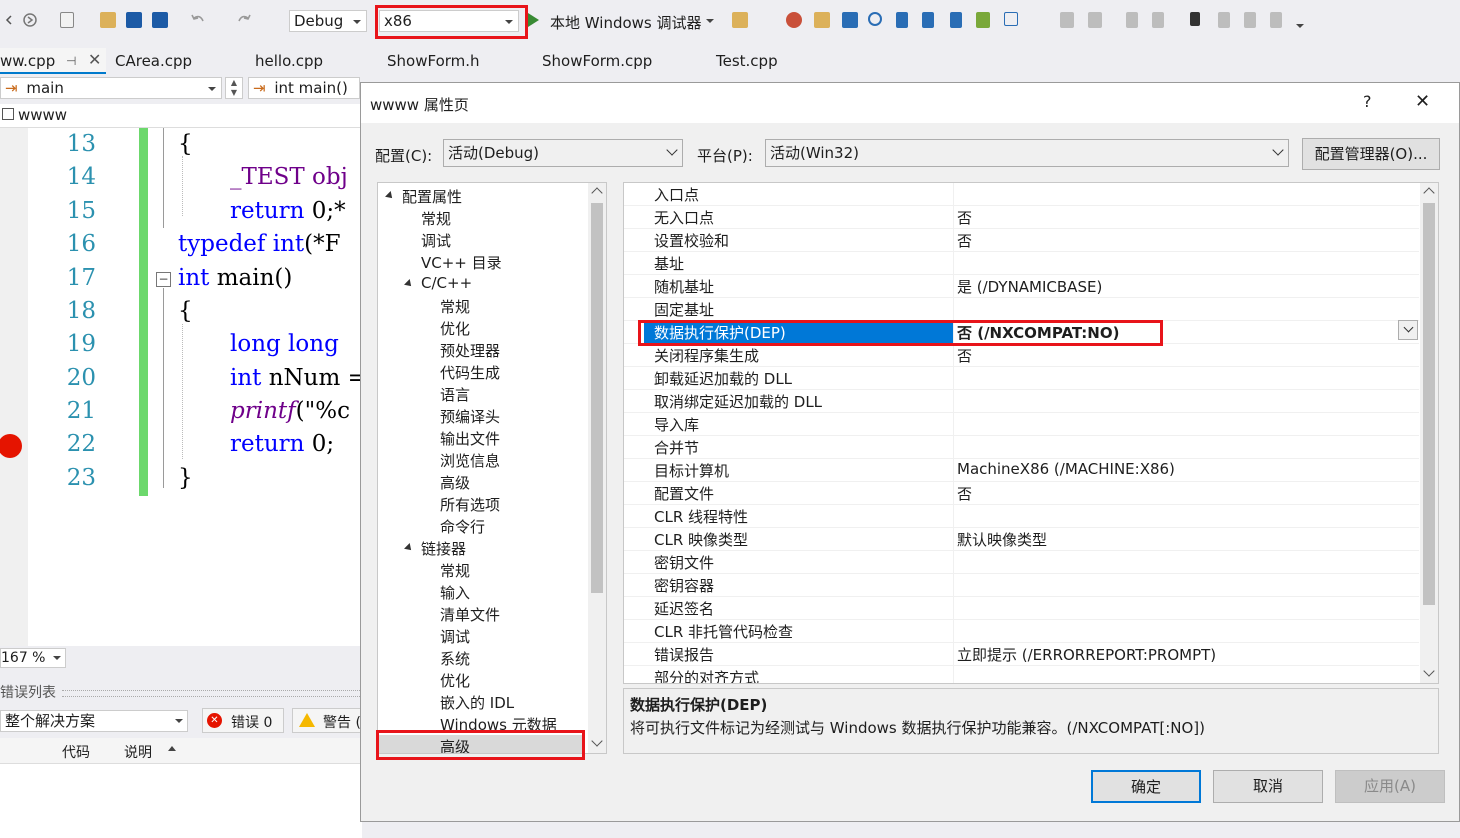 This screenshot has height=838, width=1460. What do you see at coordinates (455, 658) in the screenshot?
I see `tree-item: 系统` at bounding box center [455, 658].